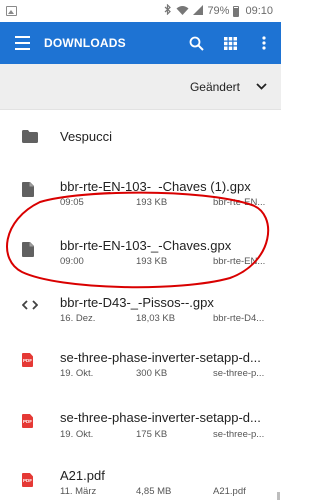  I want to click on search-button, so click(196, 43).